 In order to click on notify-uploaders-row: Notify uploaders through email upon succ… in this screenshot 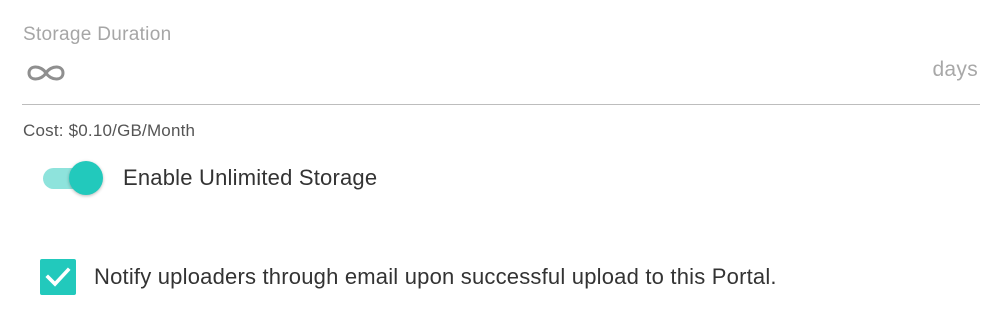, I will do `click(408, 277)`.